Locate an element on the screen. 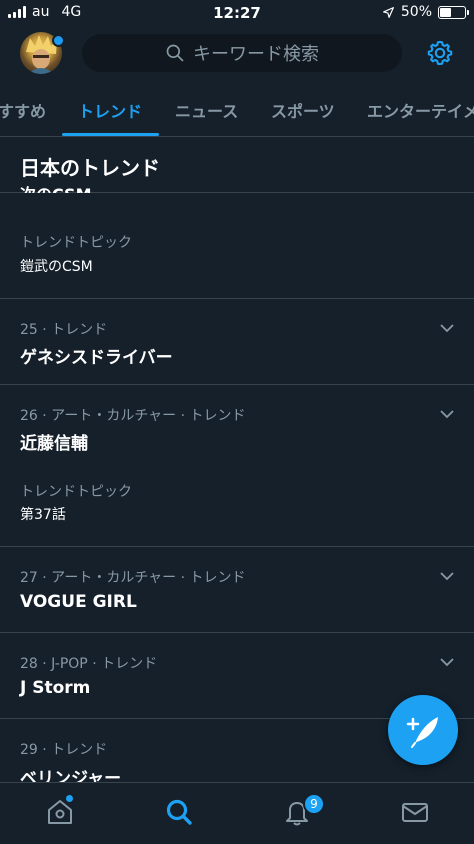 The height and width of the screenshot is (844, 474). top-header: キーワード検索 is located at coordinates (237, 53).